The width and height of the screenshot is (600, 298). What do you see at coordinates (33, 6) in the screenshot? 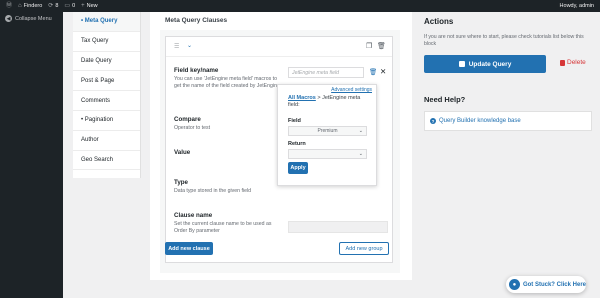
I see `site-name: Findero` at bounding box center [33, 6].